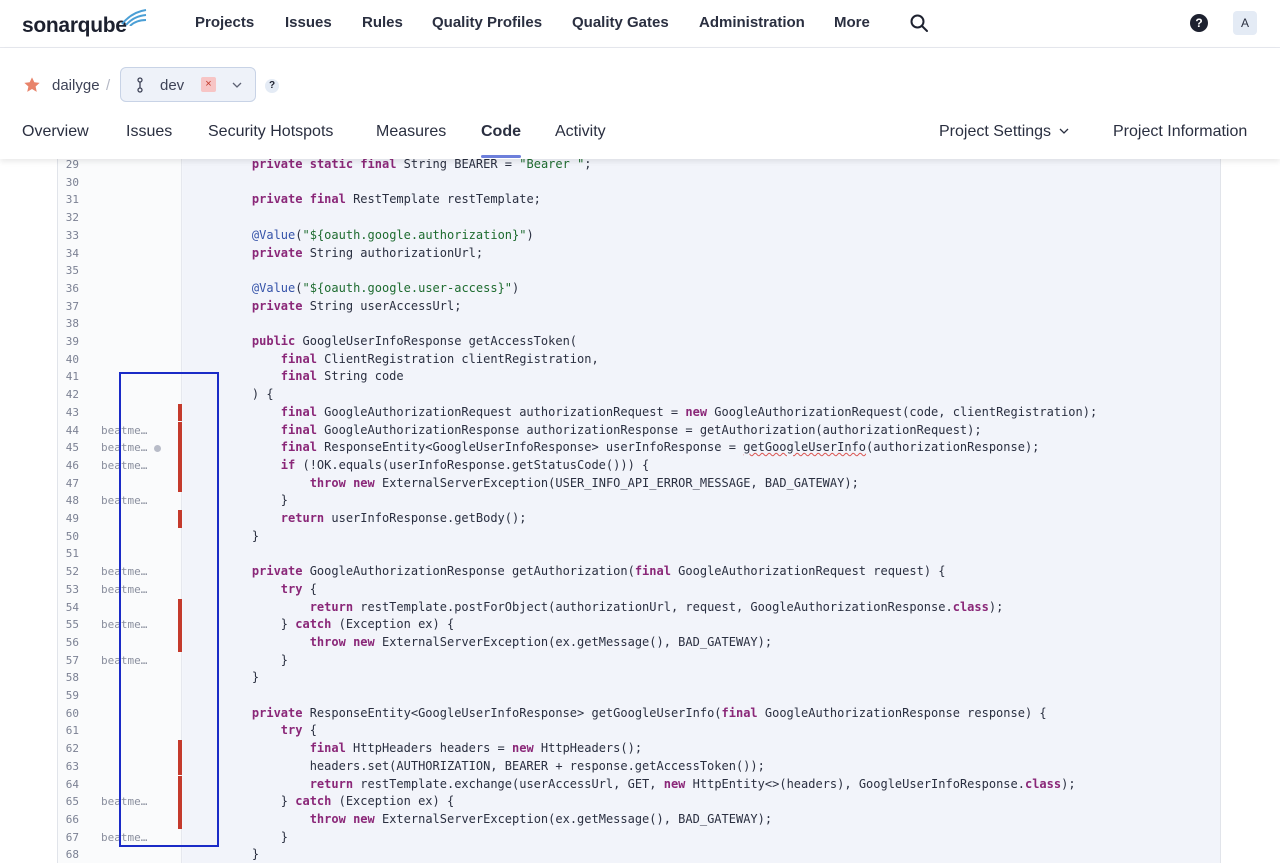 The image size is (1280, 863). Describe the element at coordinates (308, 22) in the screenshot. I see `nav-issues: Issues` at that location.